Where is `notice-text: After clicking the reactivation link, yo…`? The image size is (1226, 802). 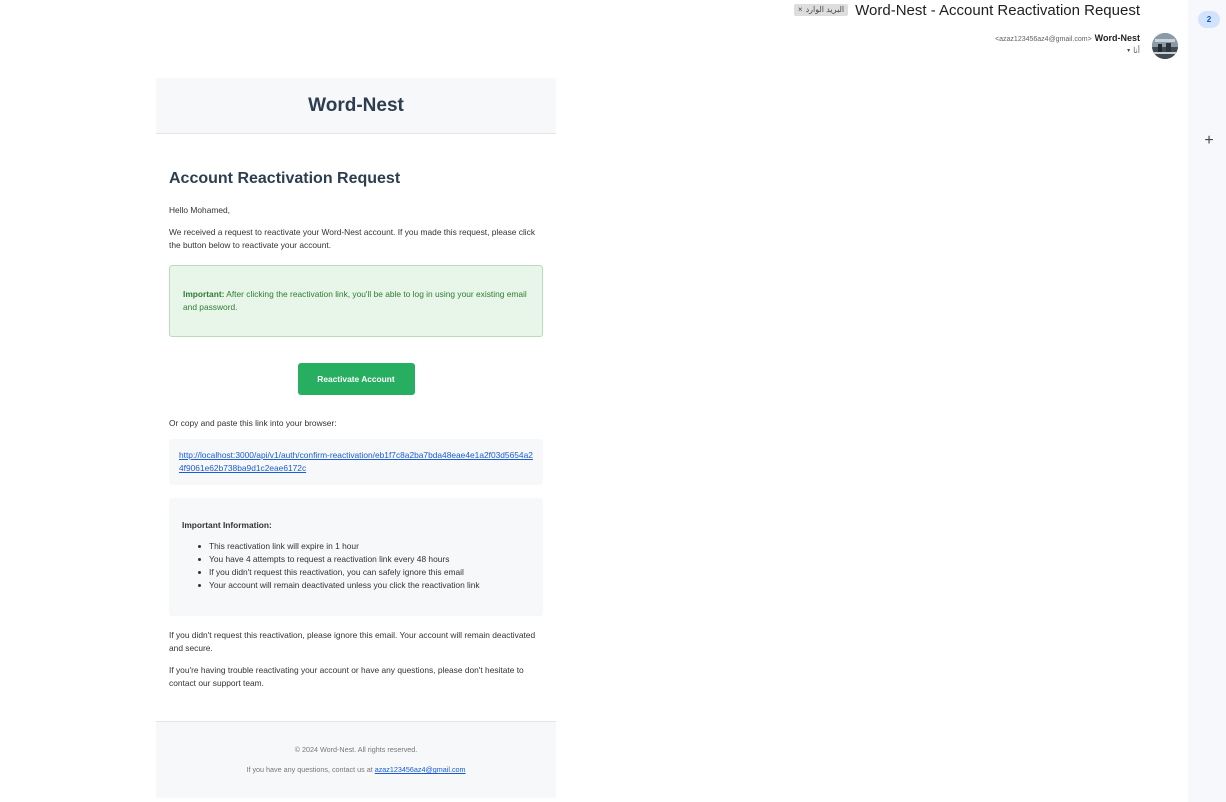
notice-text: After clicking the reactivation link, yo… is located at coordinates (355, 300).